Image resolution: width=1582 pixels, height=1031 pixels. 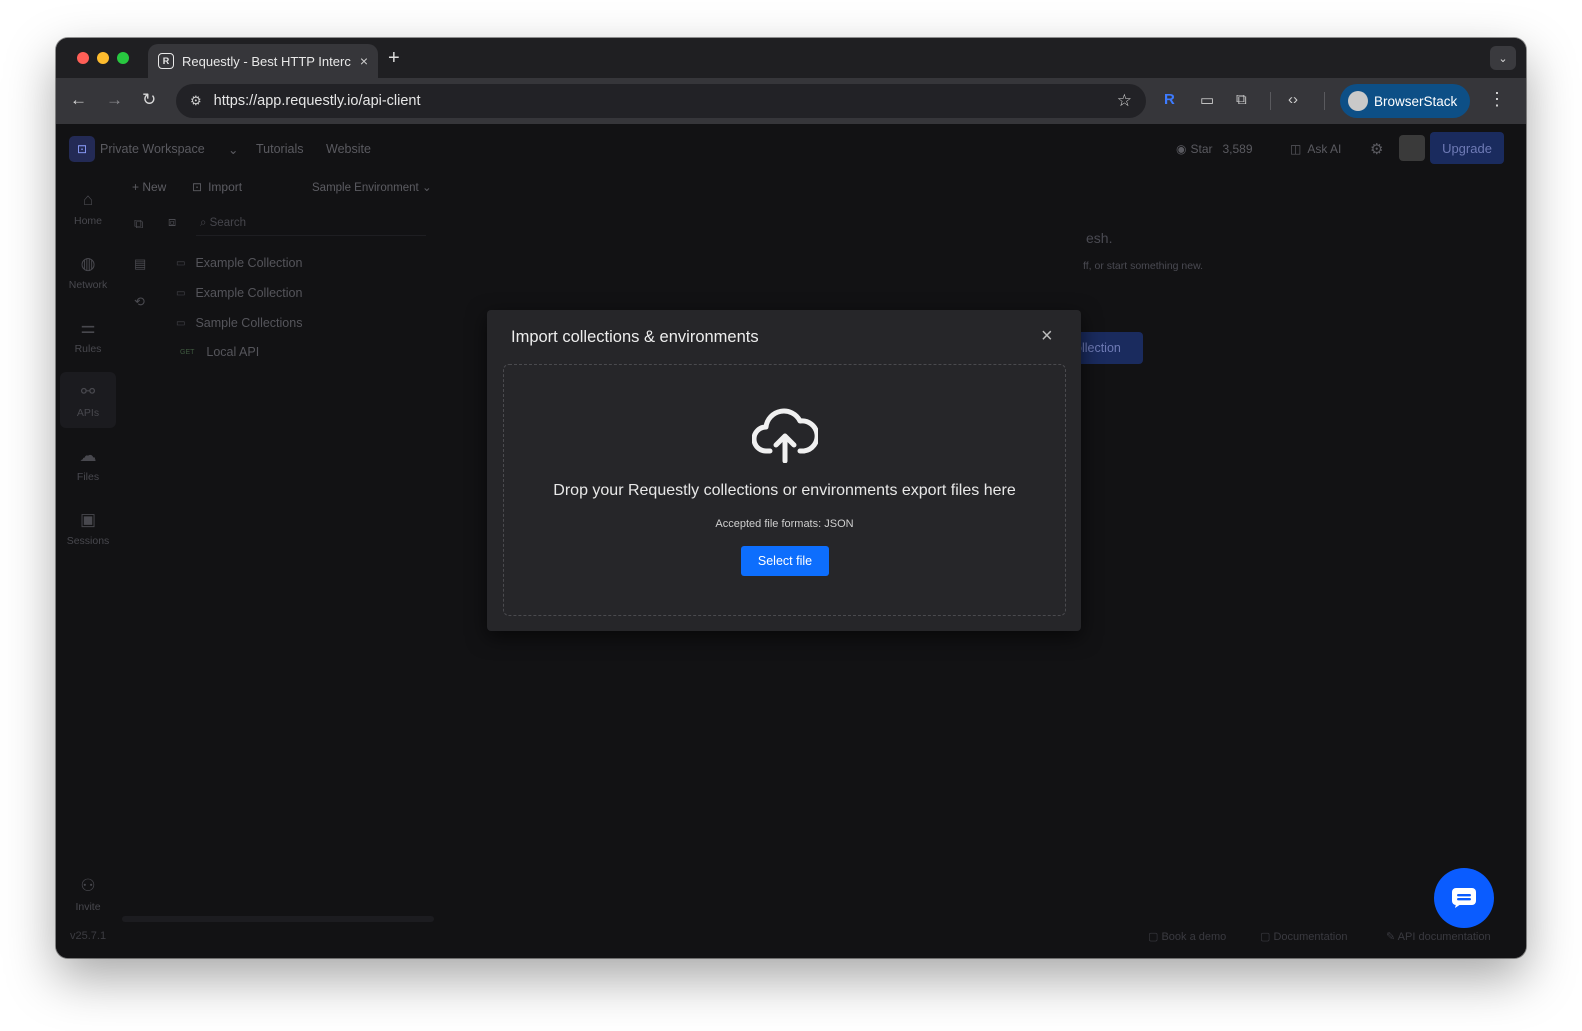 What do you see at coordinates (348, 149) in the screenshot?
I see `website-link: Website` at bounding box center [348, 149].